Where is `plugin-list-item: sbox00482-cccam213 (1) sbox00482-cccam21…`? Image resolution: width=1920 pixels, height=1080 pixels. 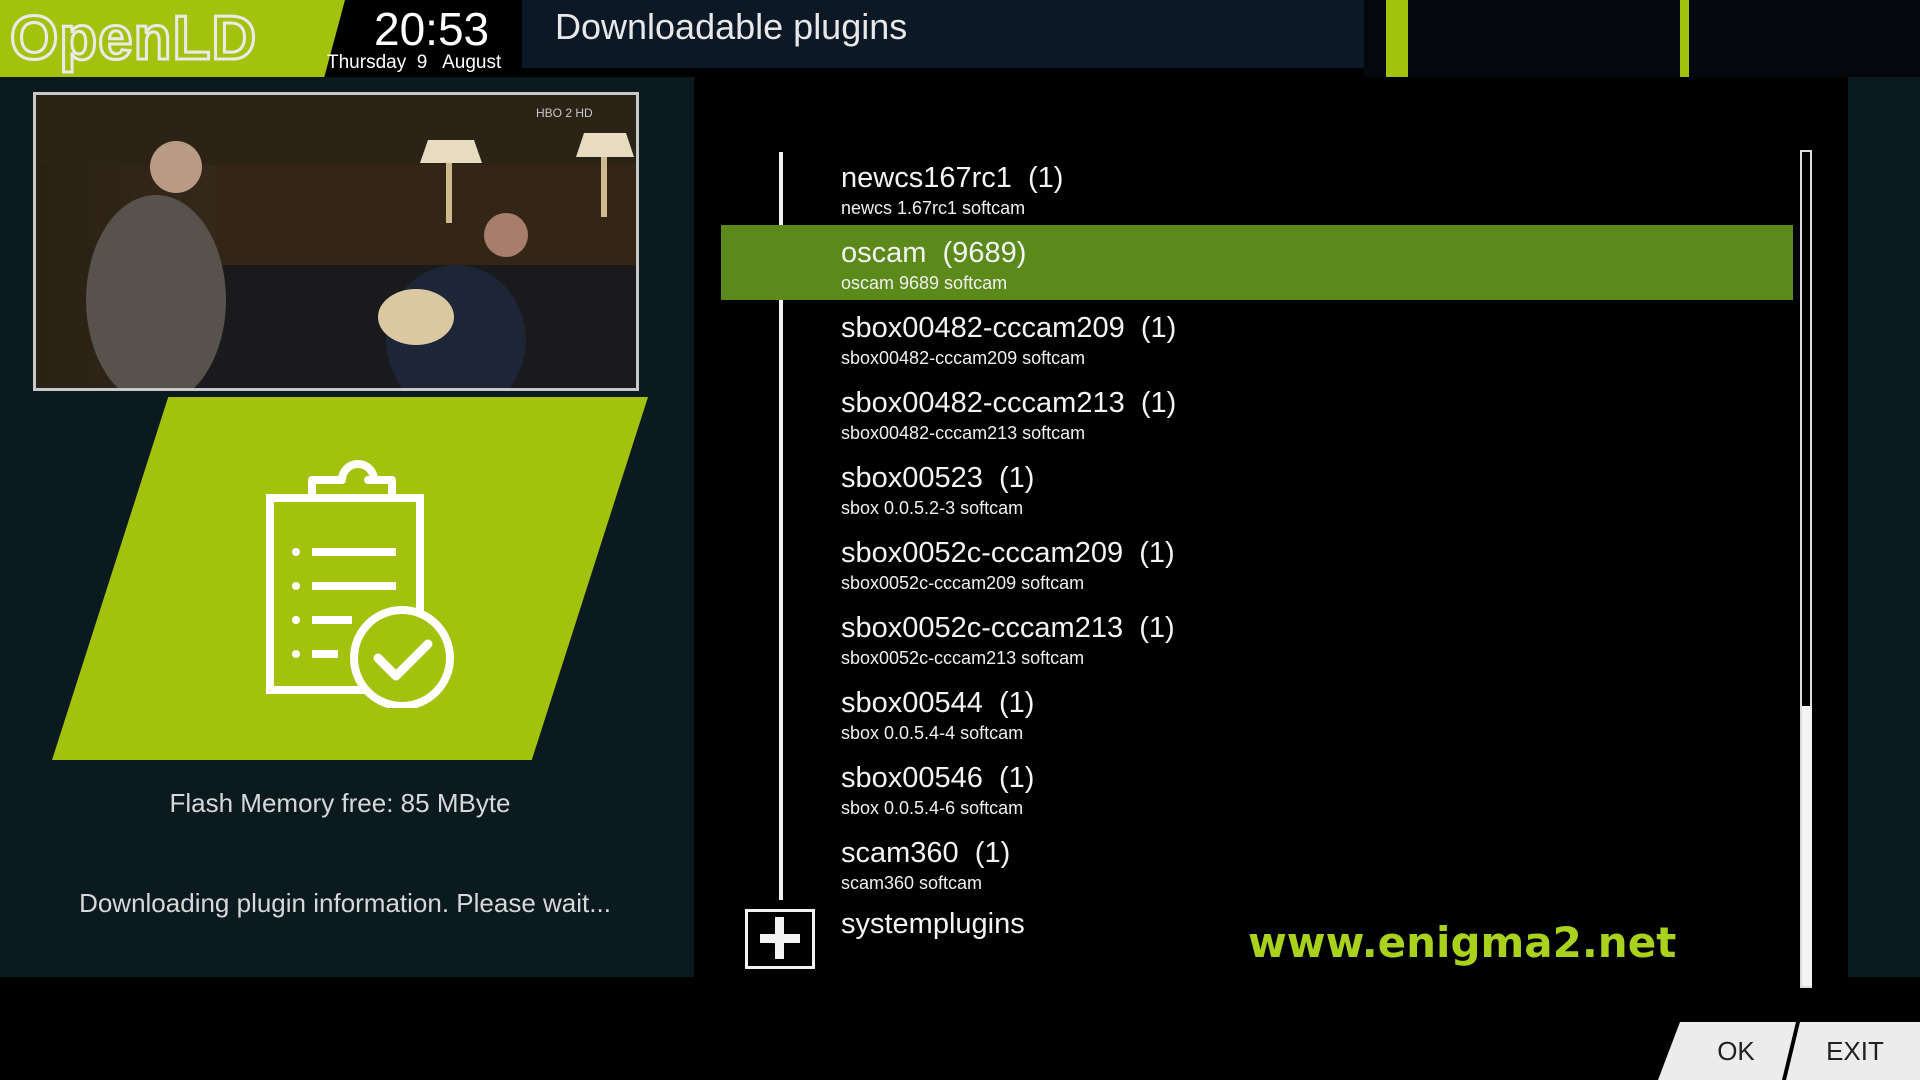
plugin-list-item: sbox00482-cccam213 (1) sbox00482-cccam21… is located at coordinates (1257, 412).